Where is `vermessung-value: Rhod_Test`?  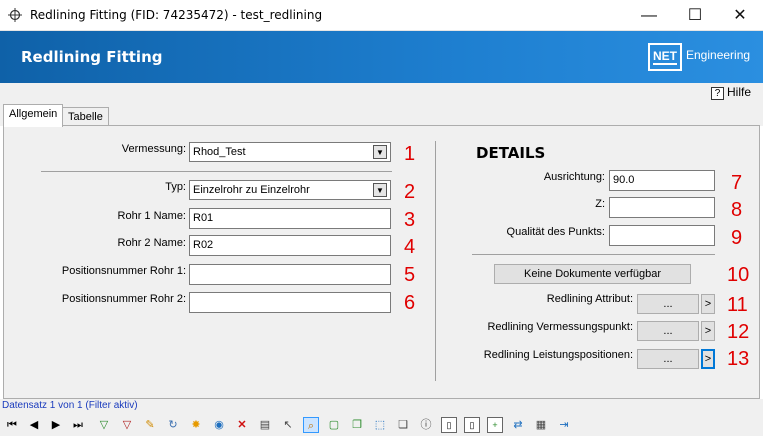
vermessung-value: Rhod_Test is located at coordinates (219, 152).